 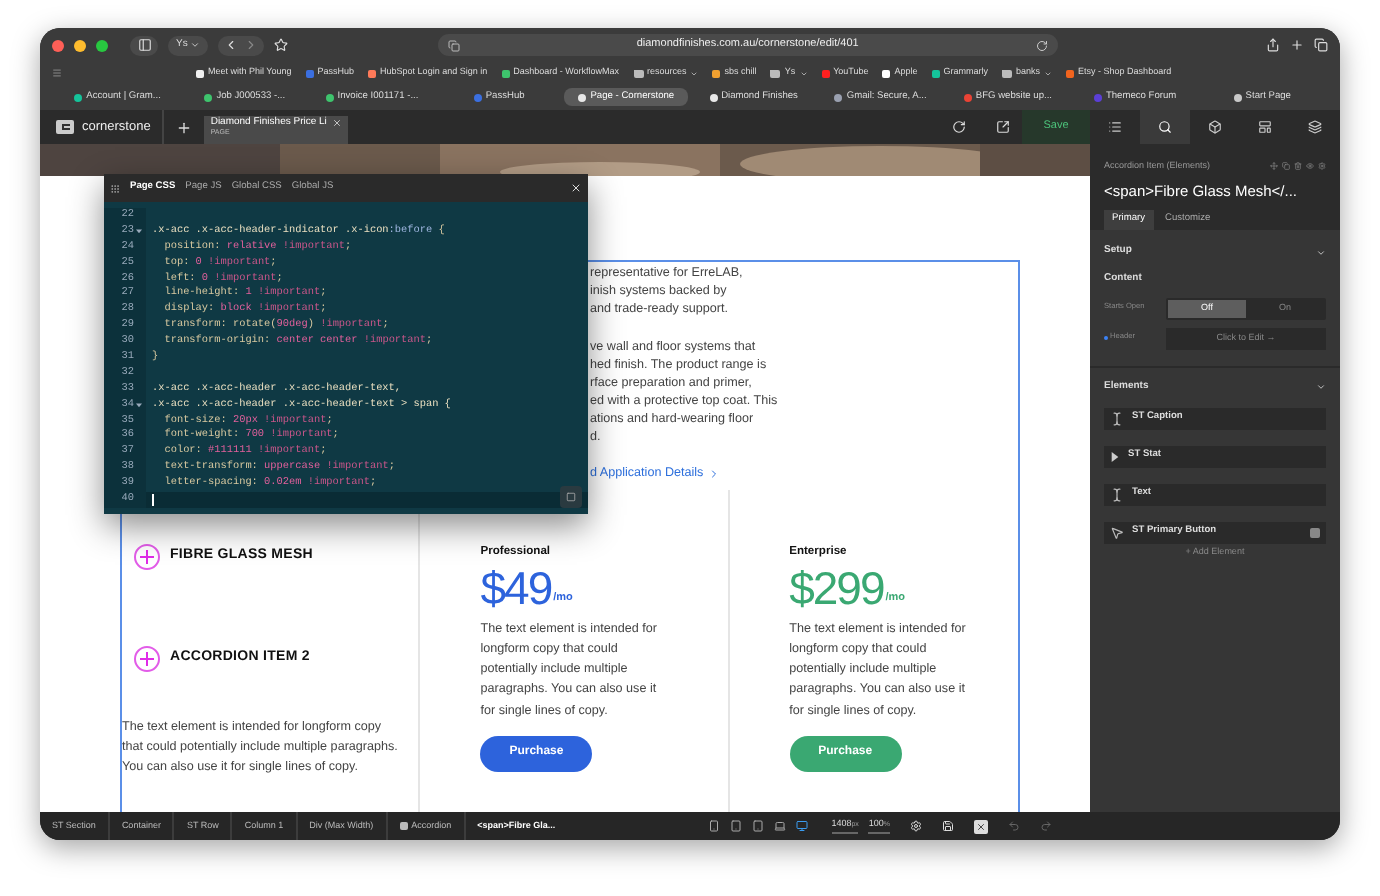 I want to click on list-icon, so click(x=1115, y=127).